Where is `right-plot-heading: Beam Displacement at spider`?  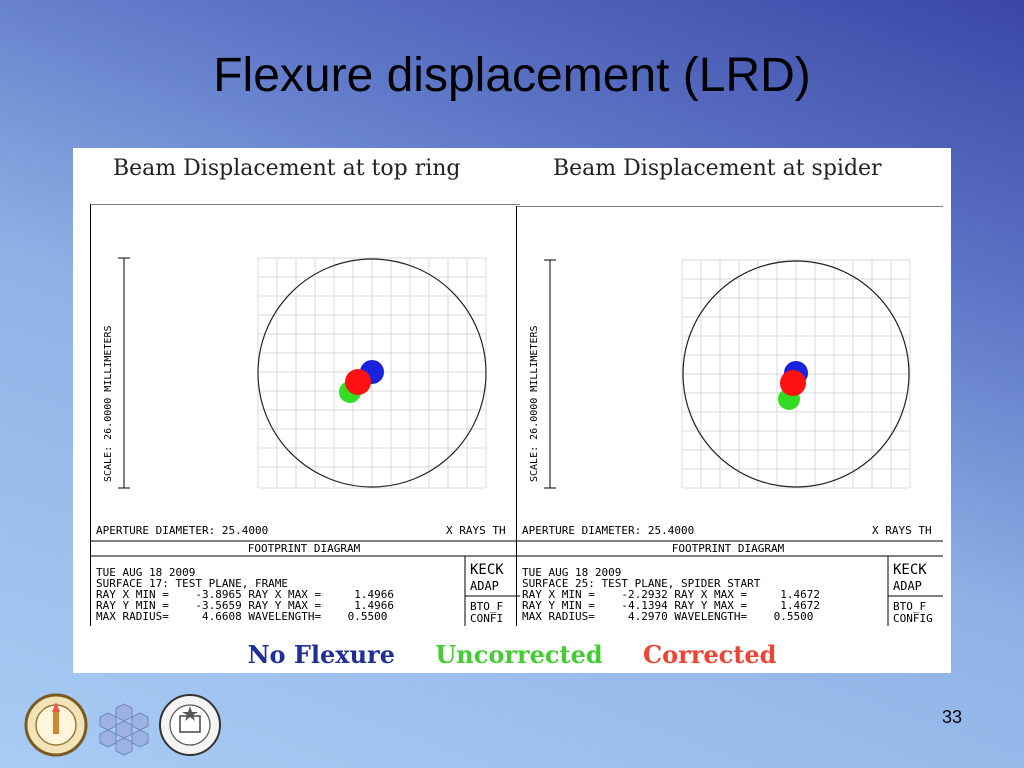 right-plot-heading: Beam Displacement at spider is located at coordinates (717, 168).